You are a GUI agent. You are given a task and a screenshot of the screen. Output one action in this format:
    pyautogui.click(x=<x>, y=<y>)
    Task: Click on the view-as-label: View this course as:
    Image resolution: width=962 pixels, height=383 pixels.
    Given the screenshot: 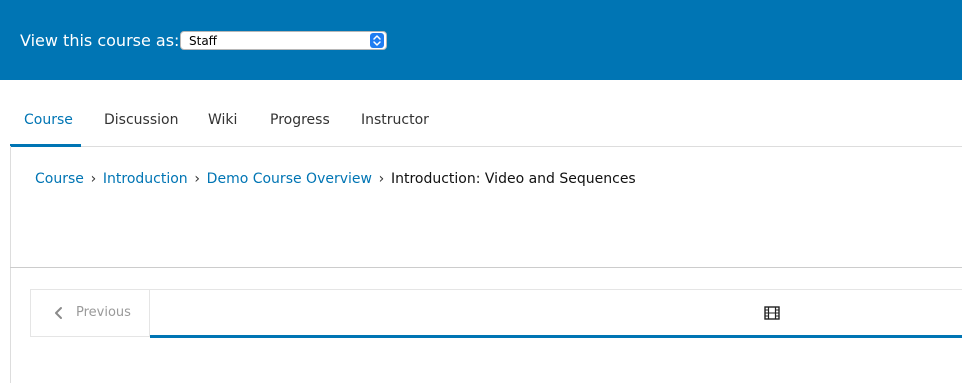 What is the action you would take?
    pyautogui.click(x=100, y=40)
    